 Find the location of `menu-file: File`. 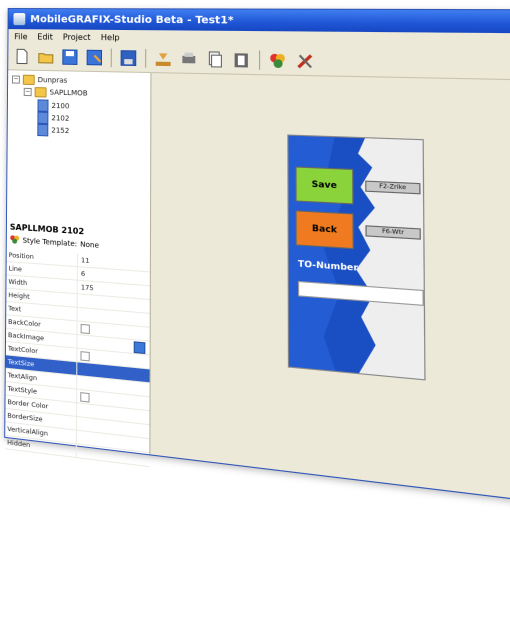

menu-file: File is located at coordinates (20, 36).